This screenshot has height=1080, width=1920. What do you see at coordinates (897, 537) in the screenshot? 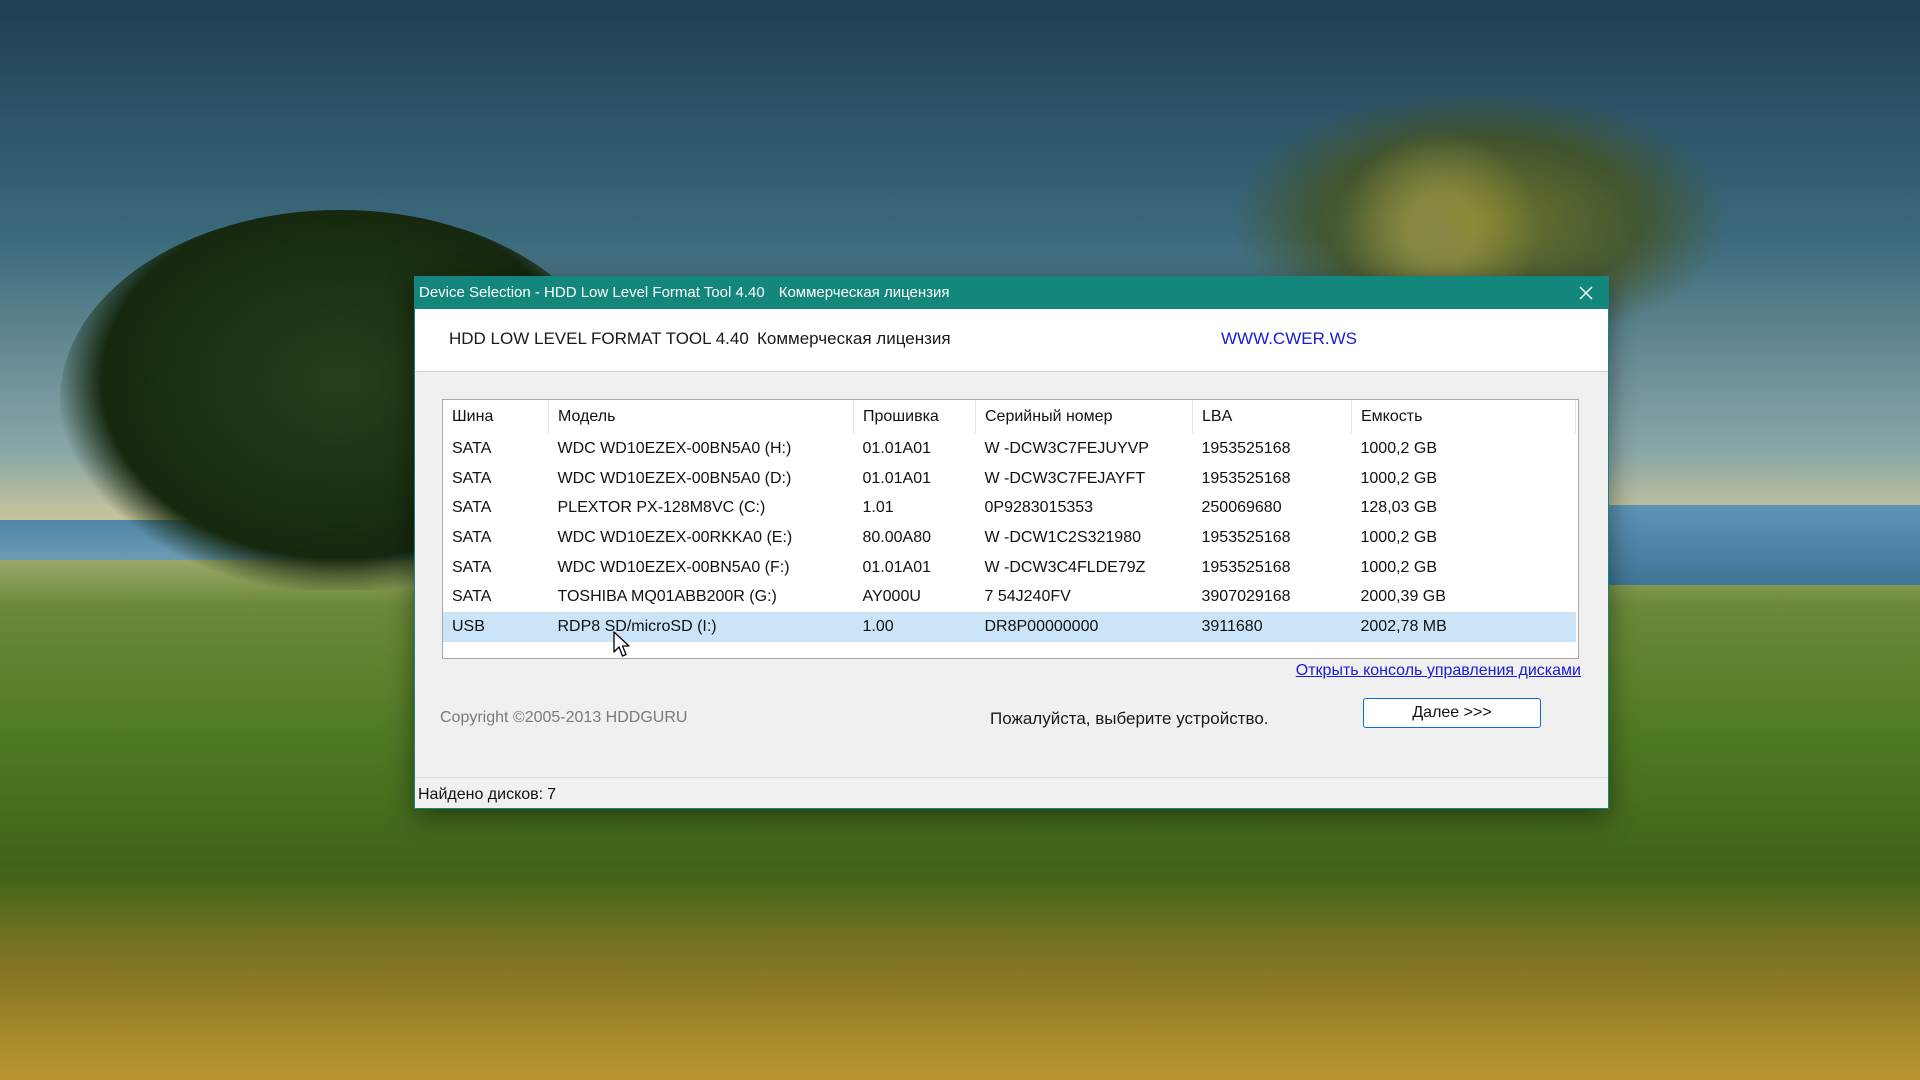
I see `cell-firmware: 80.00A80` at bounding box center [897, 537].